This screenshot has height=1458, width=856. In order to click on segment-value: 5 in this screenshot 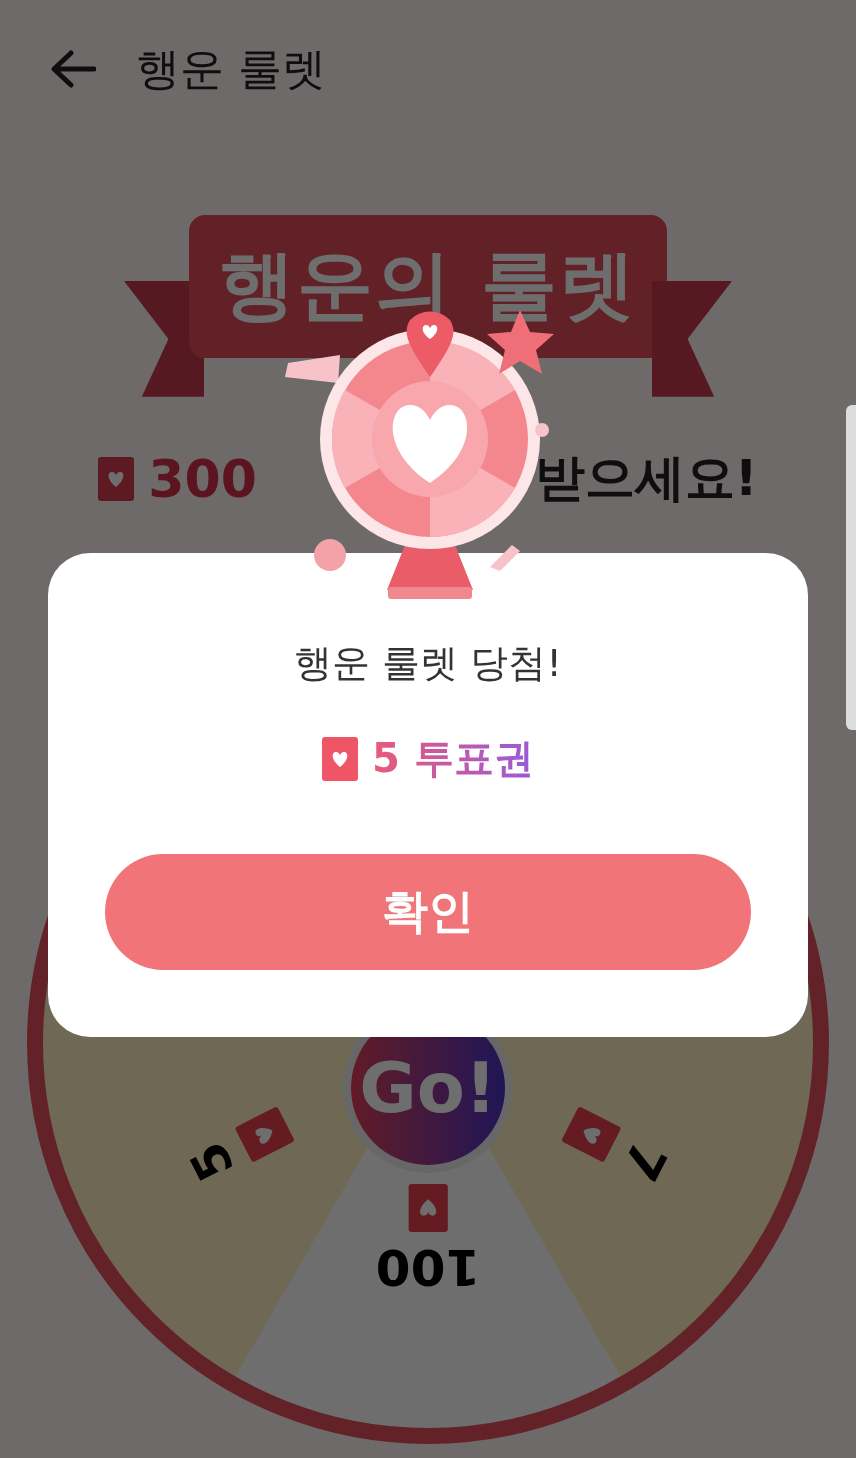, I will do `click(212, 1161)`.